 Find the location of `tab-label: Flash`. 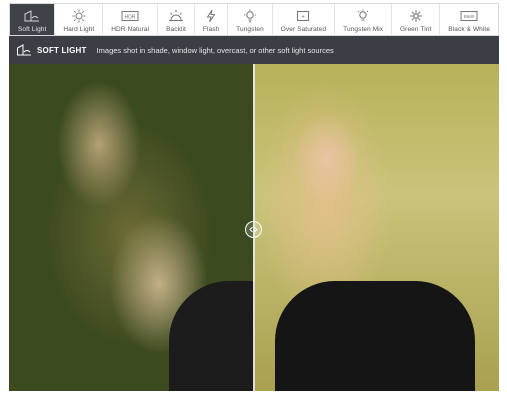

tab-label: Flash is located at coordinates (211, 29).